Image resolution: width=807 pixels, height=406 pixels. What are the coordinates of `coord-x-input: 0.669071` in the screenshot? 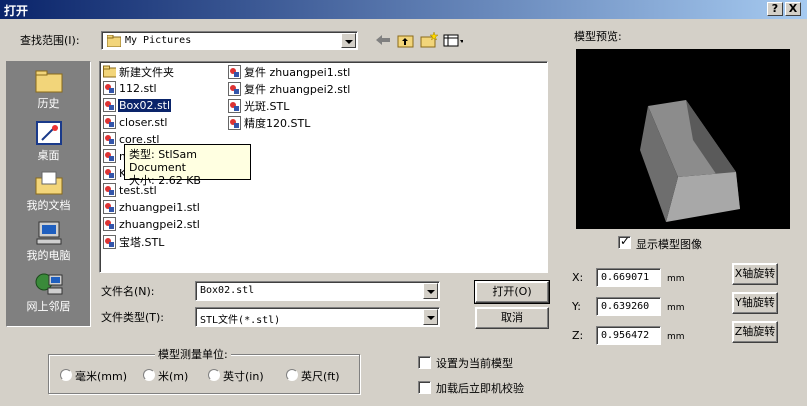 It's located at (628, 277).